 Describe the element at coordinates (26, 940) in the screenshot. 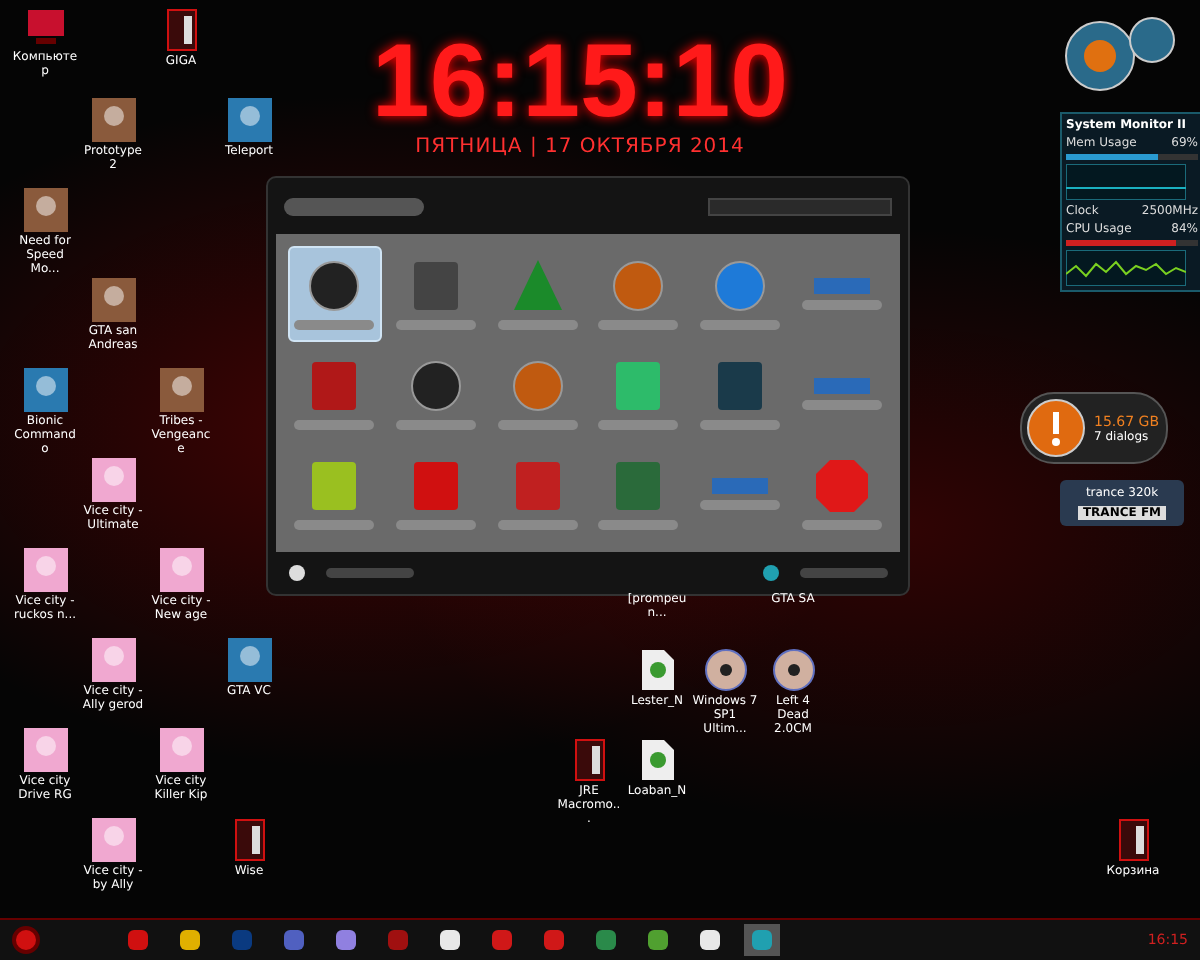

I see `start-button` at that location.